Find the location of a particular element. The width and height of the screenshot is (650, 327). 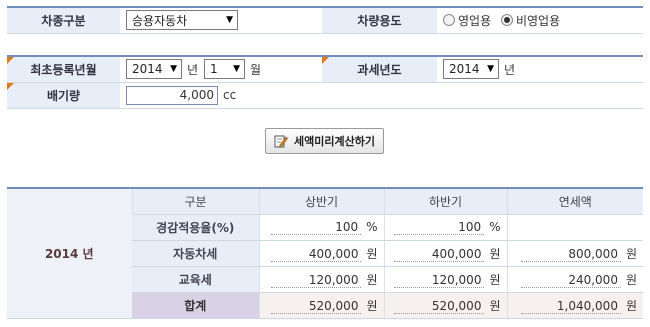

second-half-cell: 400,000 원 is located at coordinates (445, 253).